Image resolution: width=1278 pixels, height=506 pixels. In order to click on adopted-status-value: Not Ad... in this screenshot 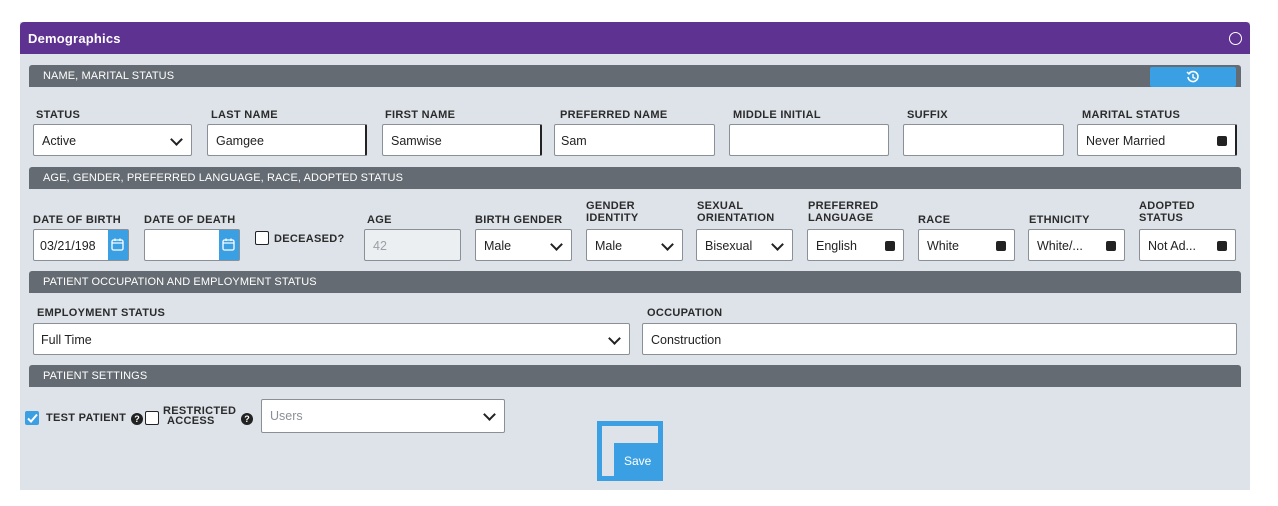, I will do `click(1172, 246)`.